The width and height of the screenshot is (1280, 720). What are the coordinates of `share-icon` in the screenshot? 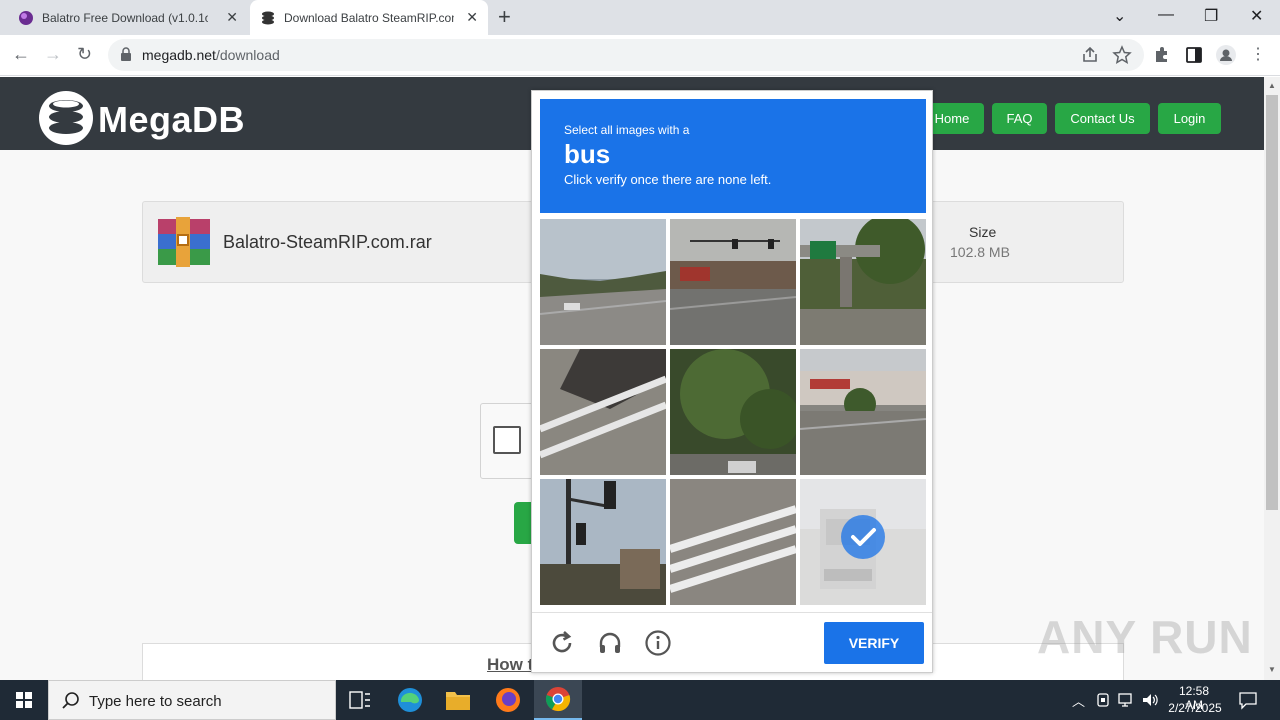 It's located at (1090, 55).